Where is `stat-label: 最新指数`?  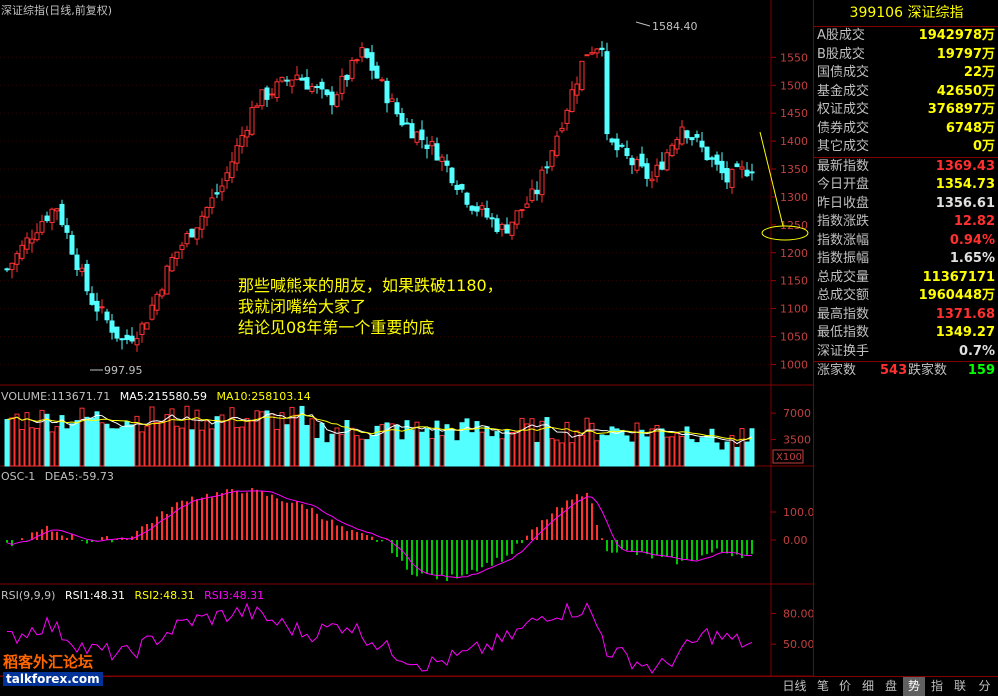 stat-label: 最新指数 is located at coordinates (843, 166).